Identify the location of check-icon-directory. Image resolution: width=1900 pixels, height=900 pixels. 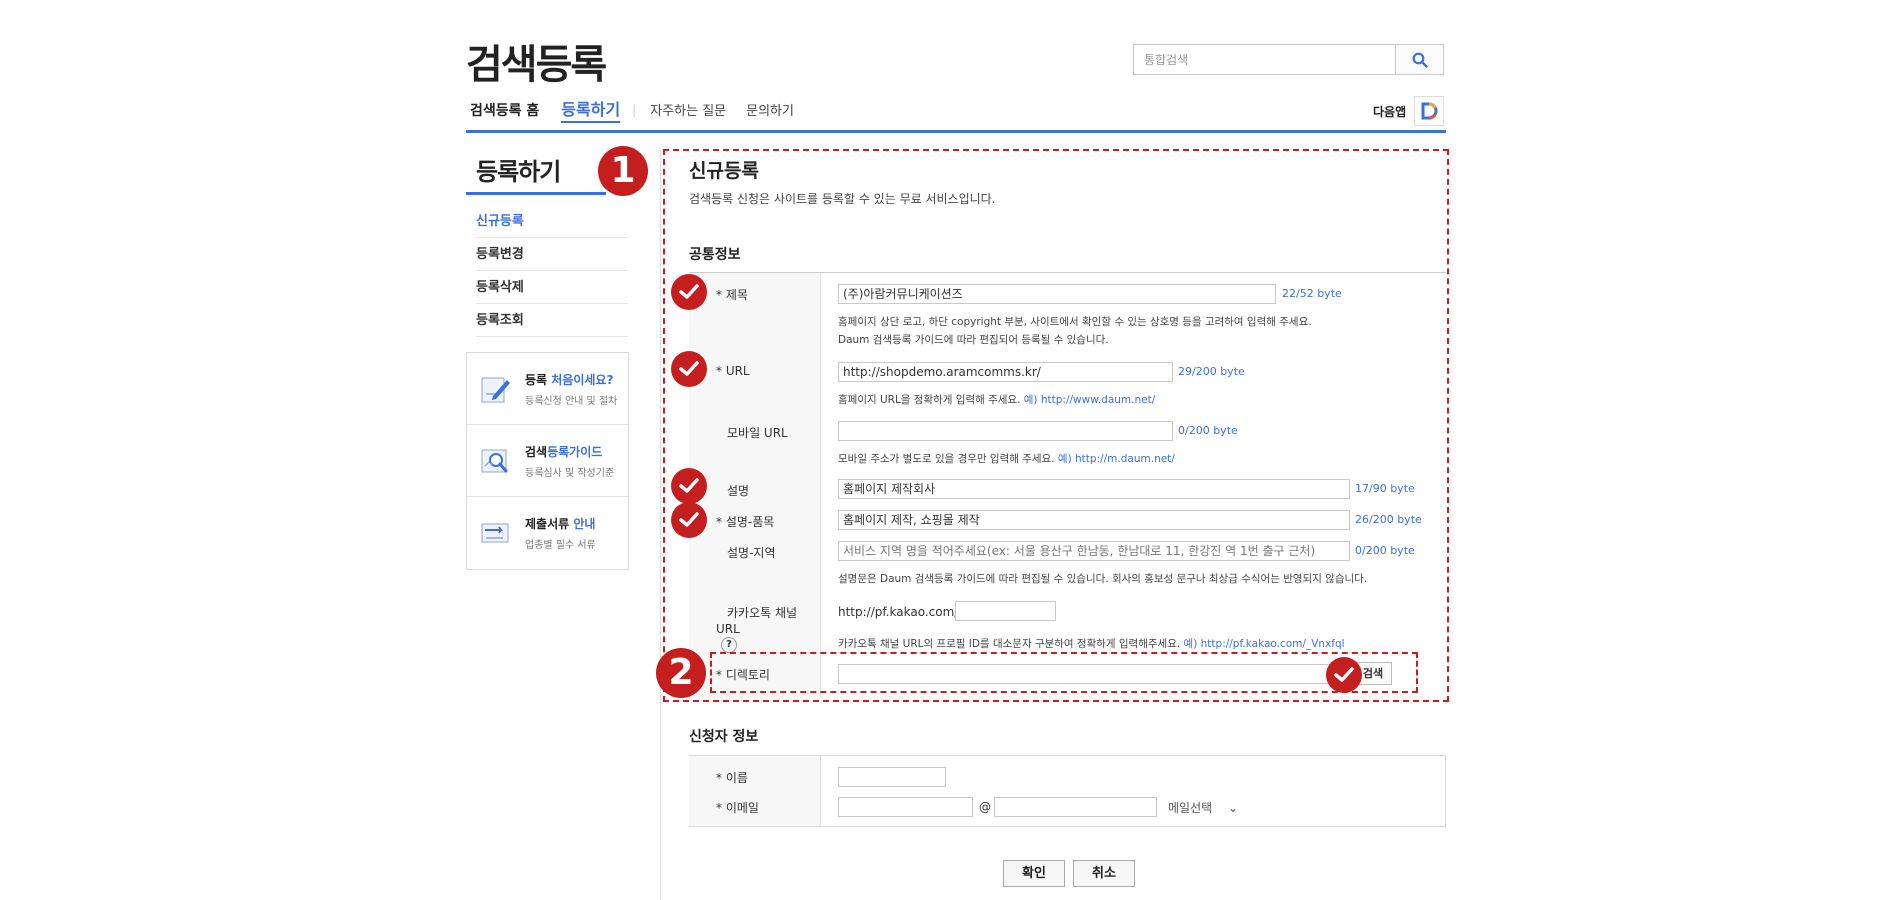
(1344, 675).